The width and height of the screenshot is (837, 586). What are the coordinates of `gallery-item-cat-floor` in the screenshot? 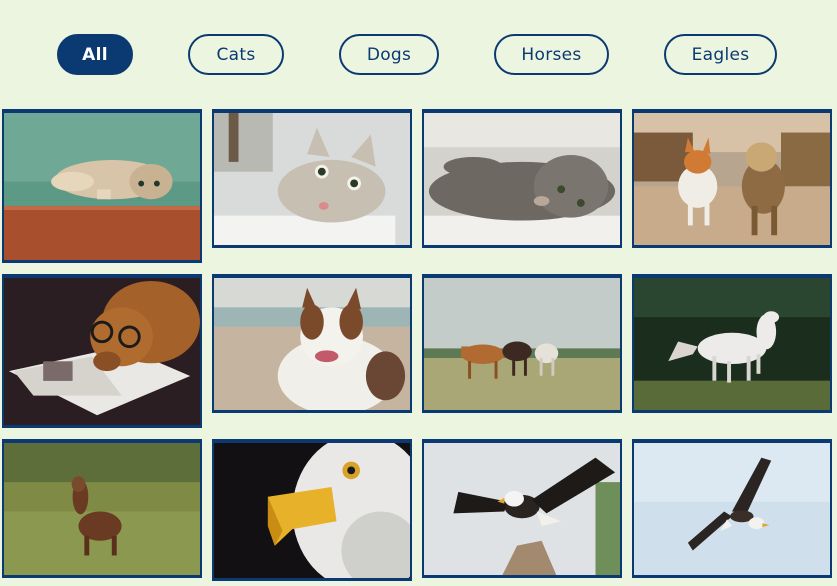 It's located at (102, 186).